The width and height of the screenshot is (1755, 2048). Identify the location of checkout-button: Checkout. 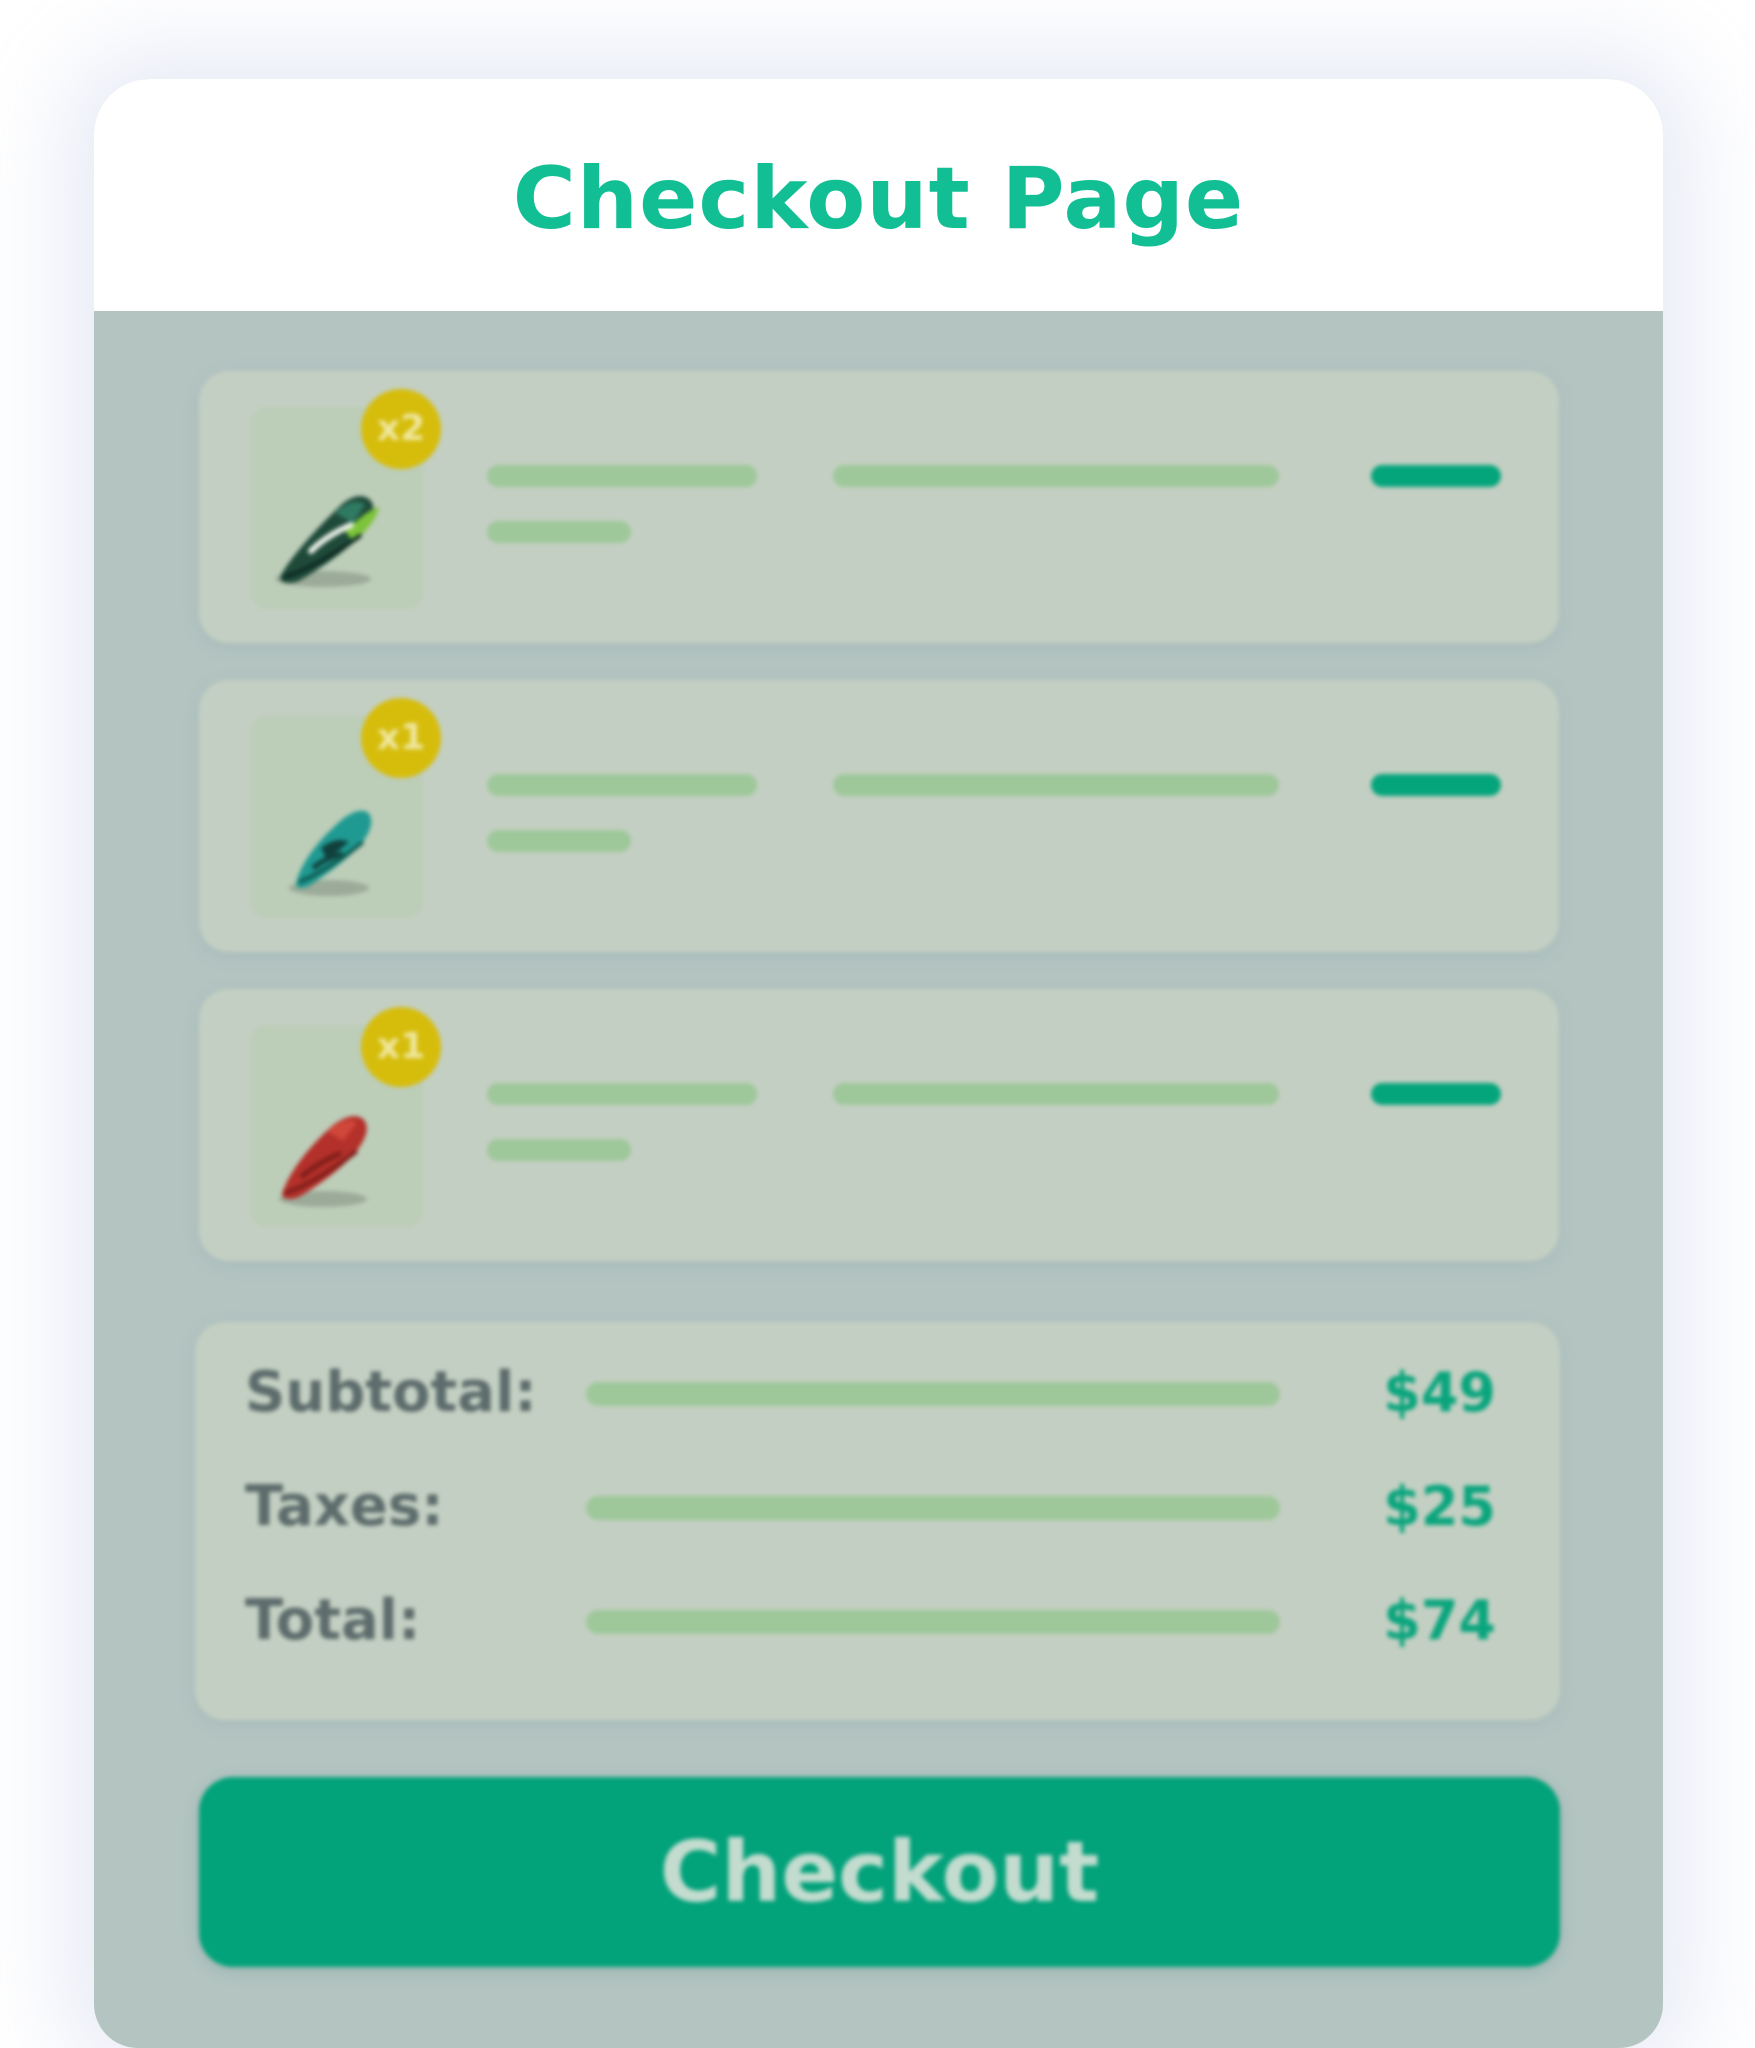
(879, 1872).